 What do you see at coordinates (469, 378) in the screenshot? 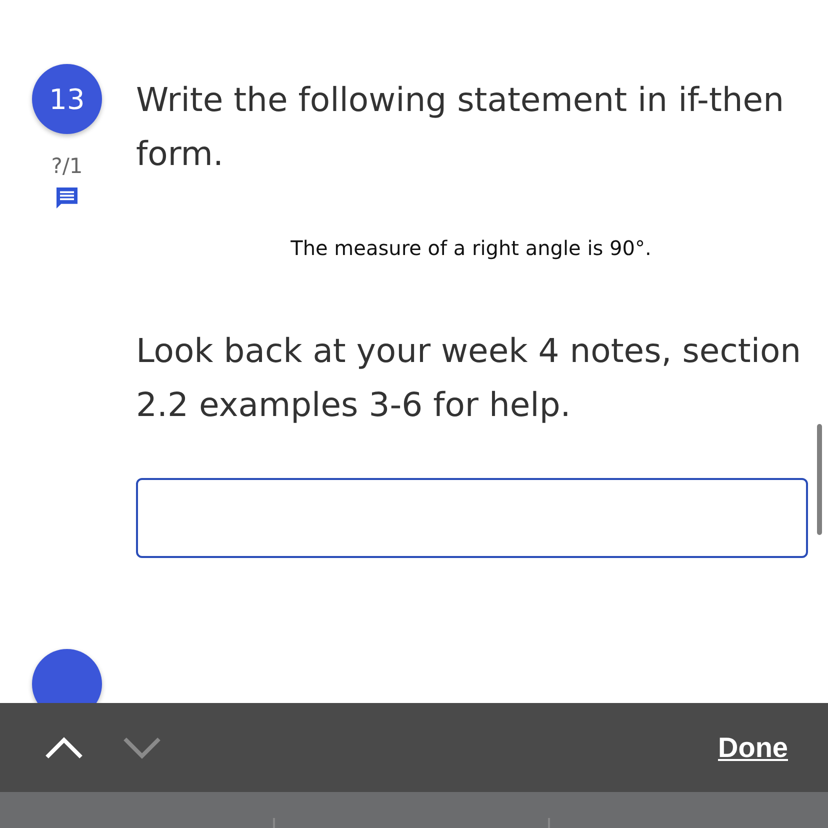
I see `hint-text: Look back at your week 4 notes, section 2.2 examples 3-6 for help.` at bounding box center [469, 378].